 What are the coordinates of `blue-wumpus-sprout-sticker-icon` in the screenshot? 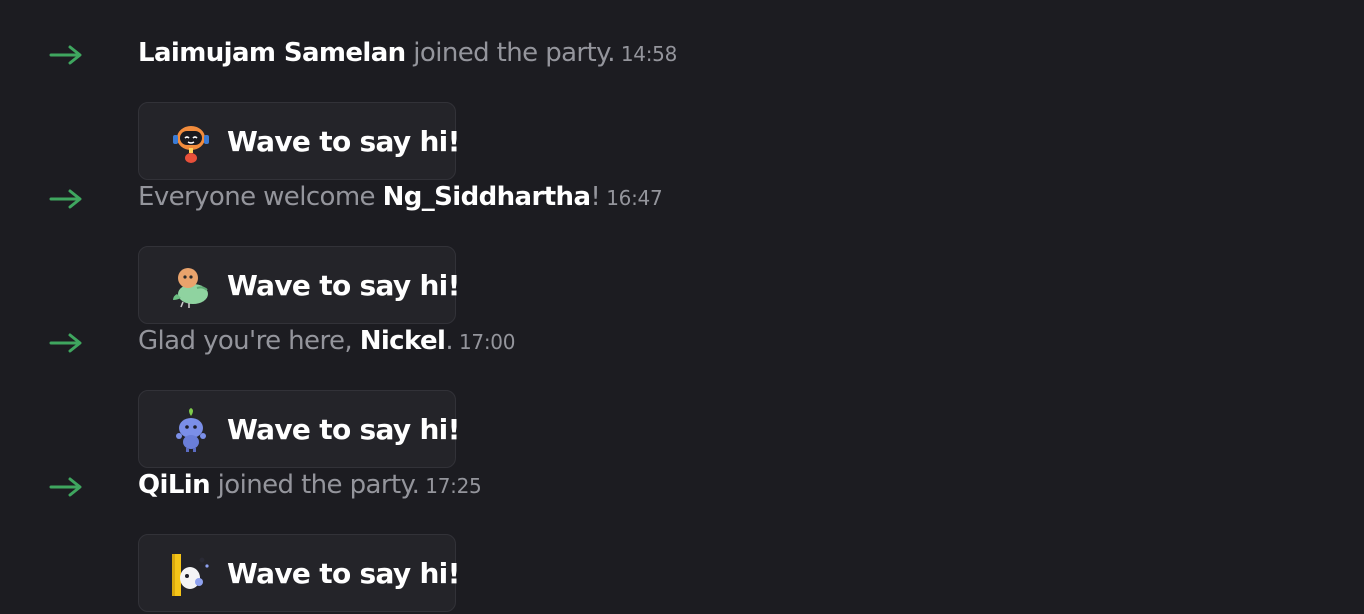 It's located at (191, 430).